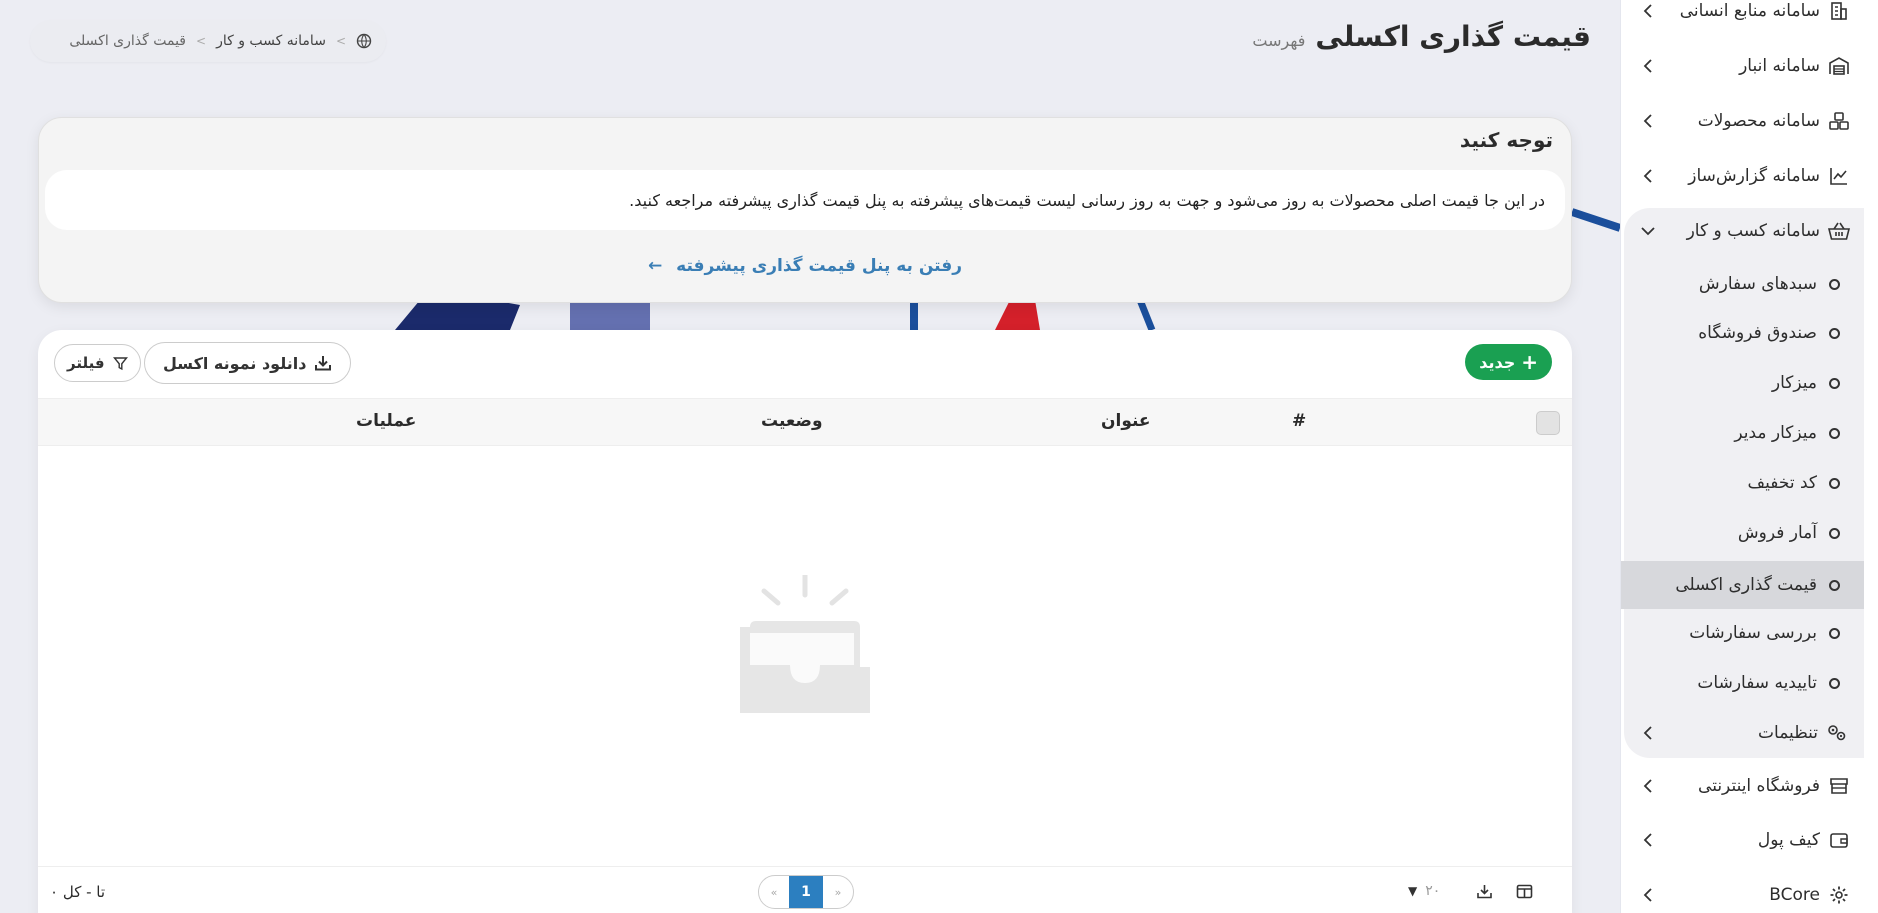  I want to click on page-size-select: ▼ ۲۰, so click(1424, 891).